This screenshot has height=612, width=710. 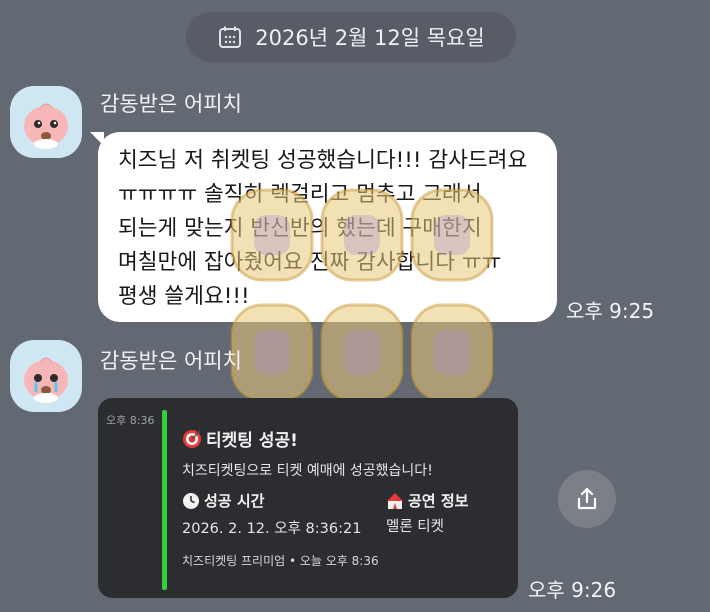 I want to click on target-icon, so click(x=192, y=438).